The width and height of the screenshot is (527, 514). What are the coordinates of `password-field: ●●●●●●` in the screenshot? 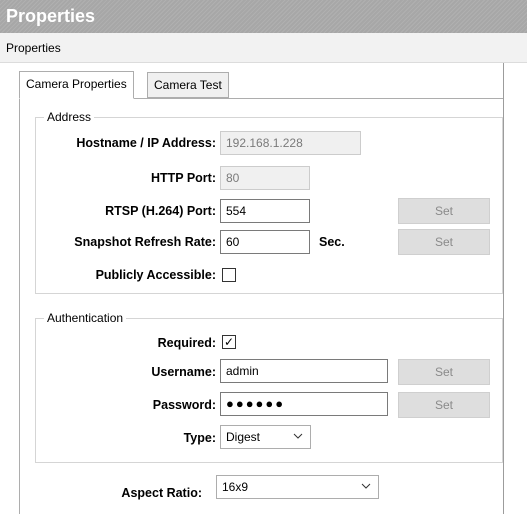 It's located at (304, 404).